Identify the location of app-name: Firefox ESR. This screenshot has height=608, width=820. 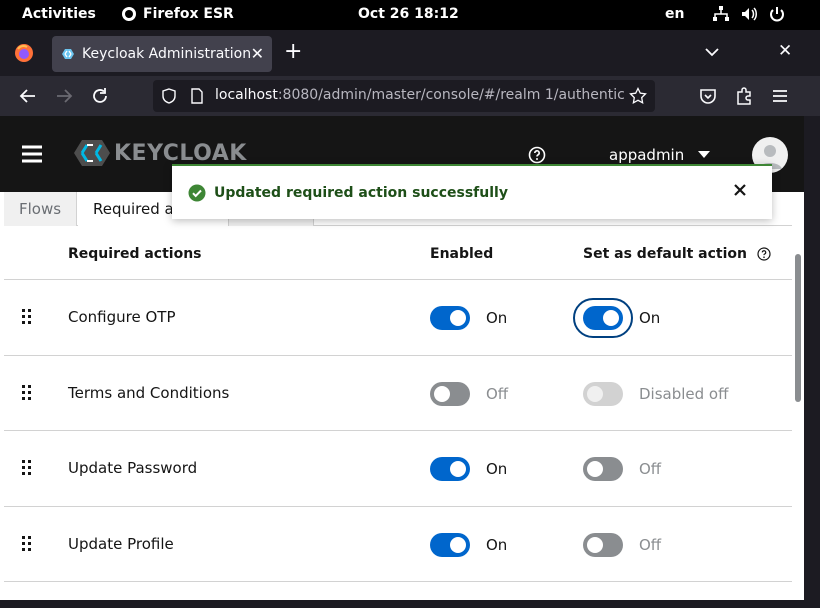
(188, 14).